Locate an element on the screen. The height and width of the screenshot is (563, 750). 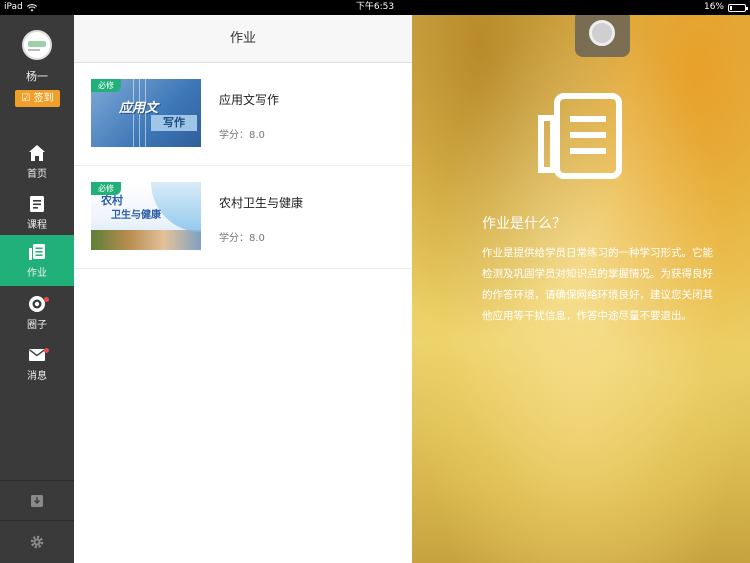
info-title: 作业是什么？ is located at coordinates (524, 224).